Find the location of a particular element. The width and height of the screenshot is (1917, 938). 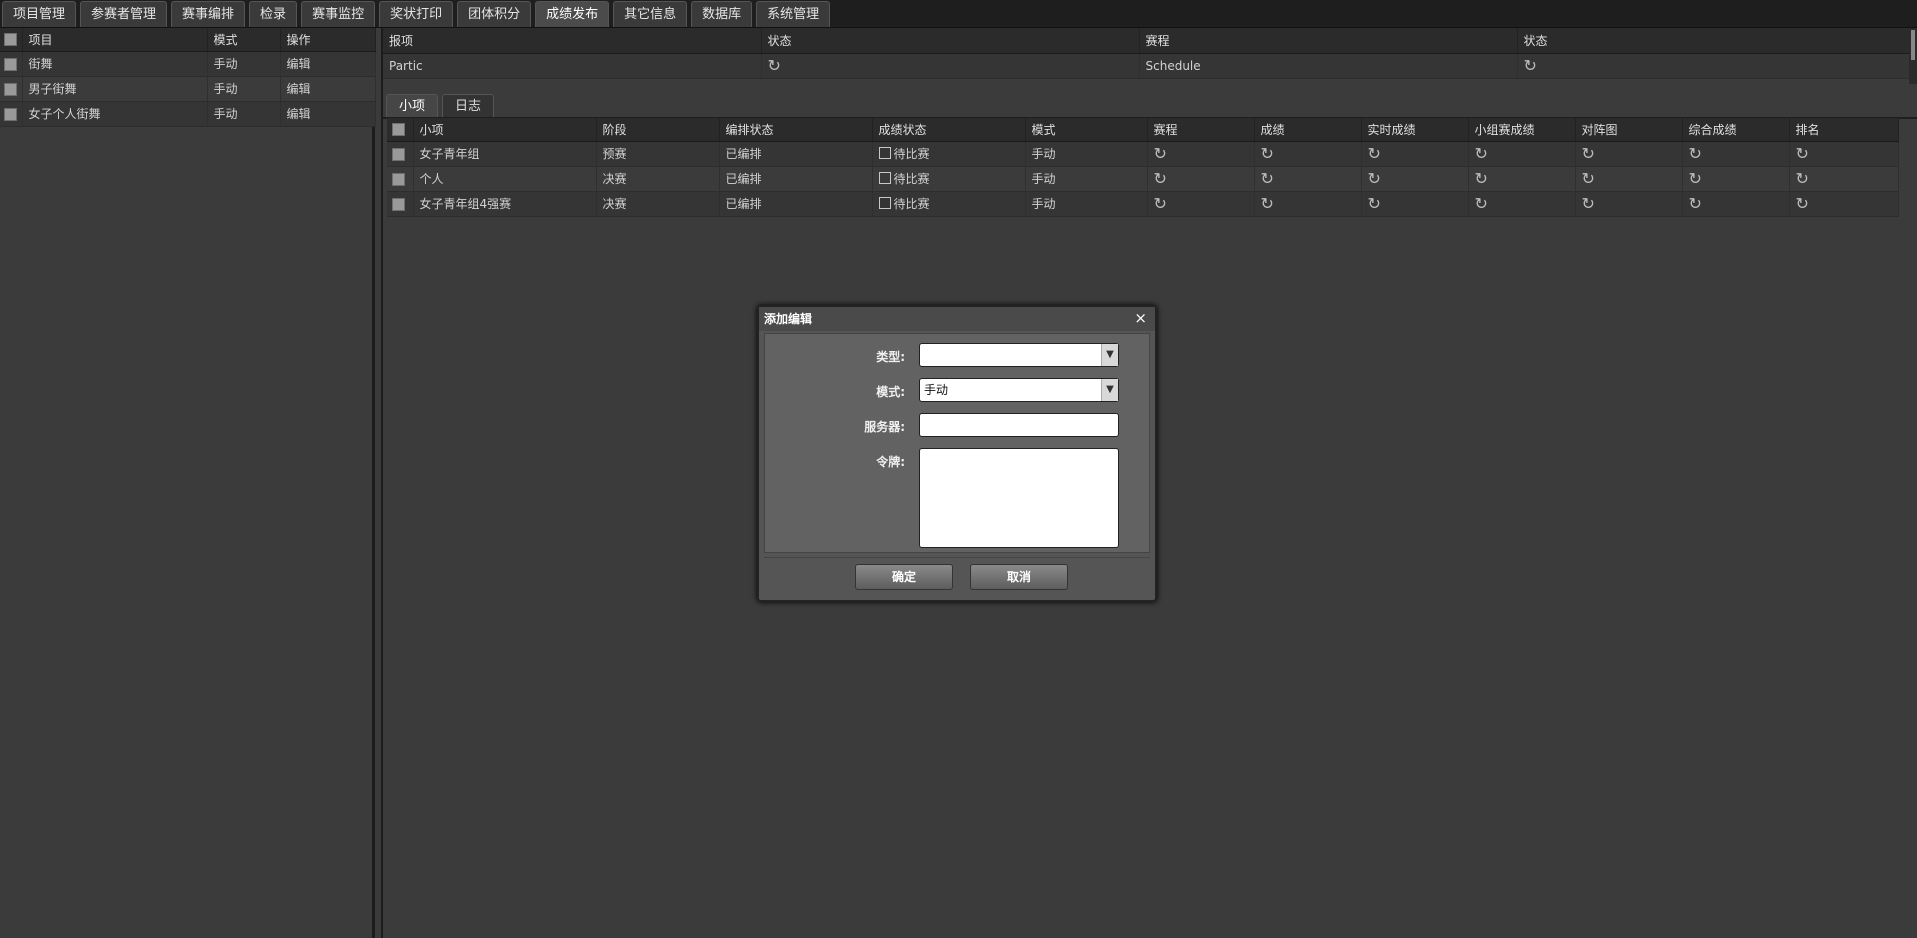

header-overall-result: 综合成绩 is located at coordinates (1736, 130).